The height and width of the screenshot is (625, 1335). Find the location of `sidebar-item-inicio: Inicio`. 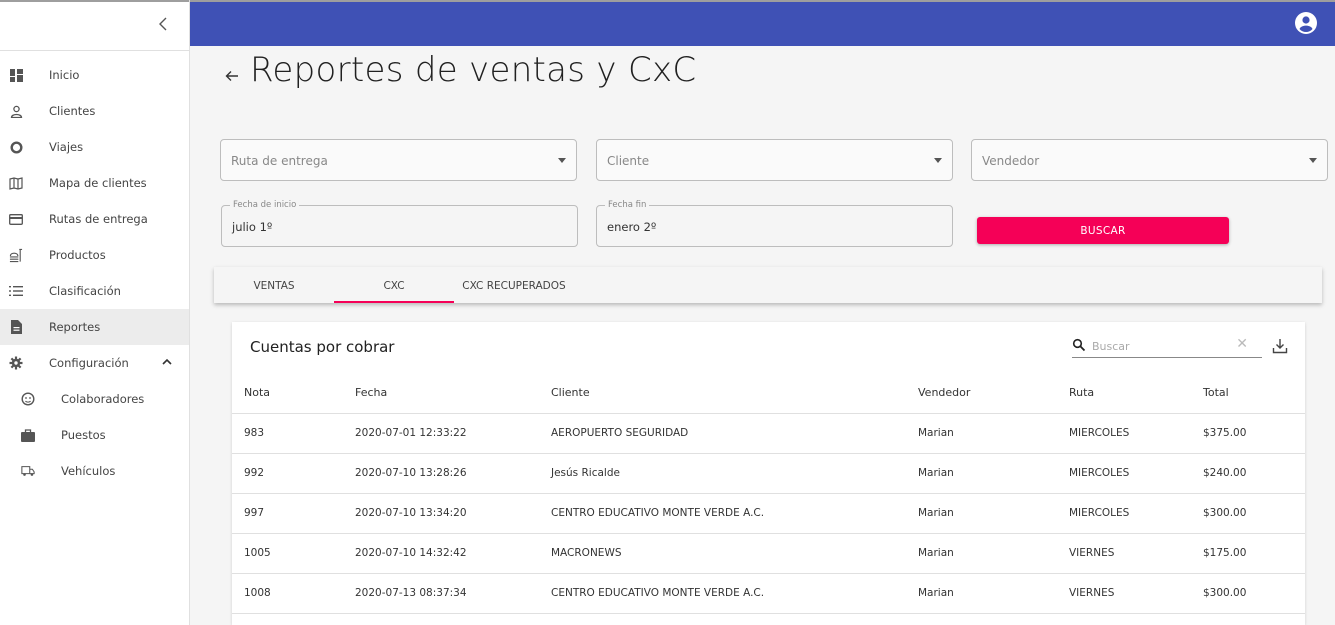

sidebar-item-inicio: Inicio is located at coordinates (94, 75).